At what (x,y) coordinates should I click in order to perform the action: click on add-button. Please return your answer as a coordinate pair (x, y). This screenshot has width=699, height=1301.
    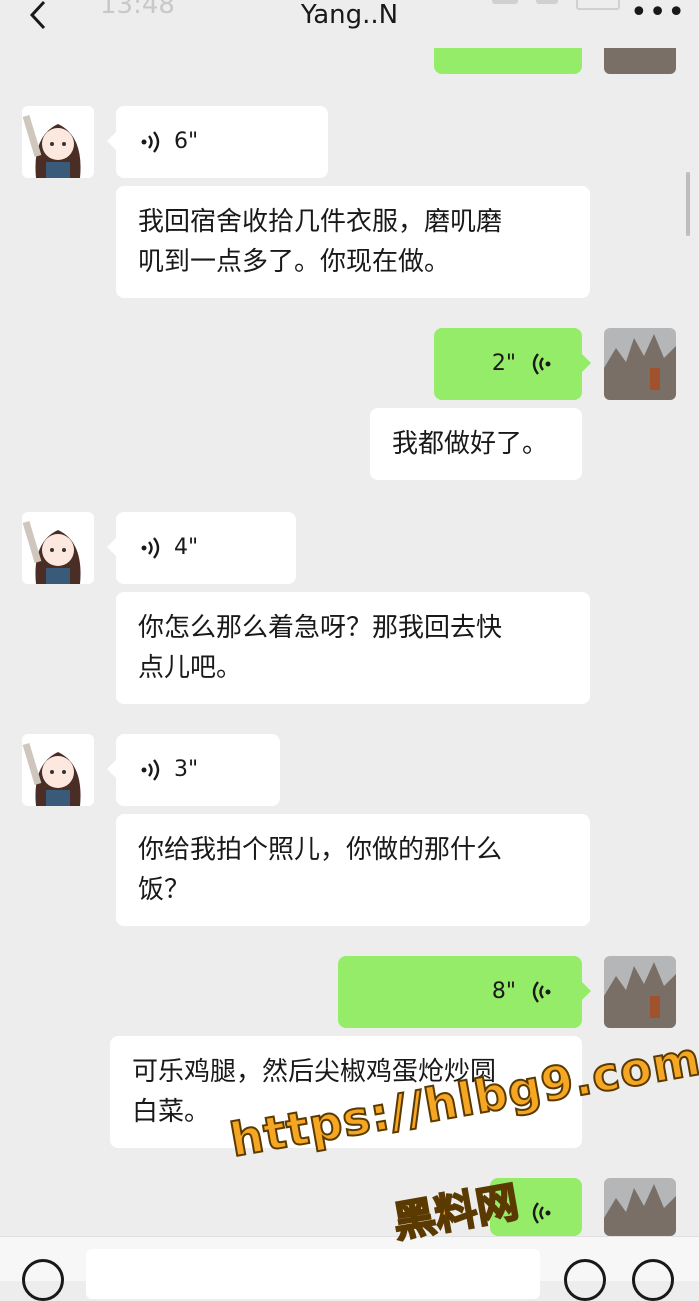
    Looking at the image, I should click on (653, 1280).